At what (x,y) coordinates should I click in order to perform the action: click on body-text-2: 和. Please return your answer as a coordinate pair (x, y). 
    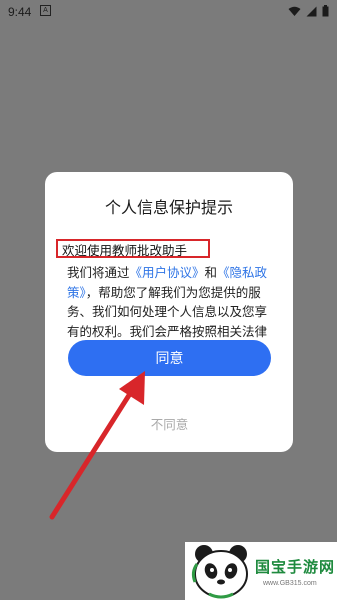
    Looking at the image, I should click on (211, 272).